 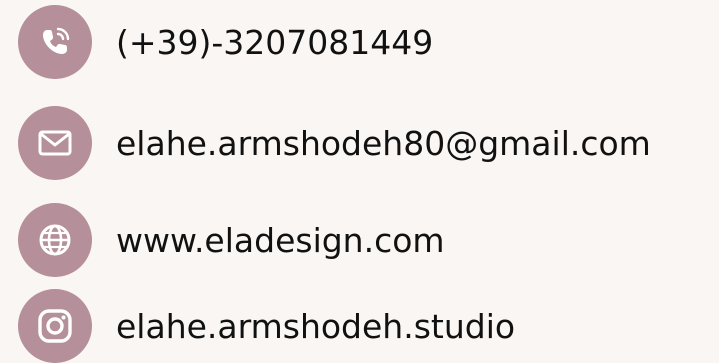 I want to click on contact-website-row: www.eladesign.com, so click(x=231, y=240).